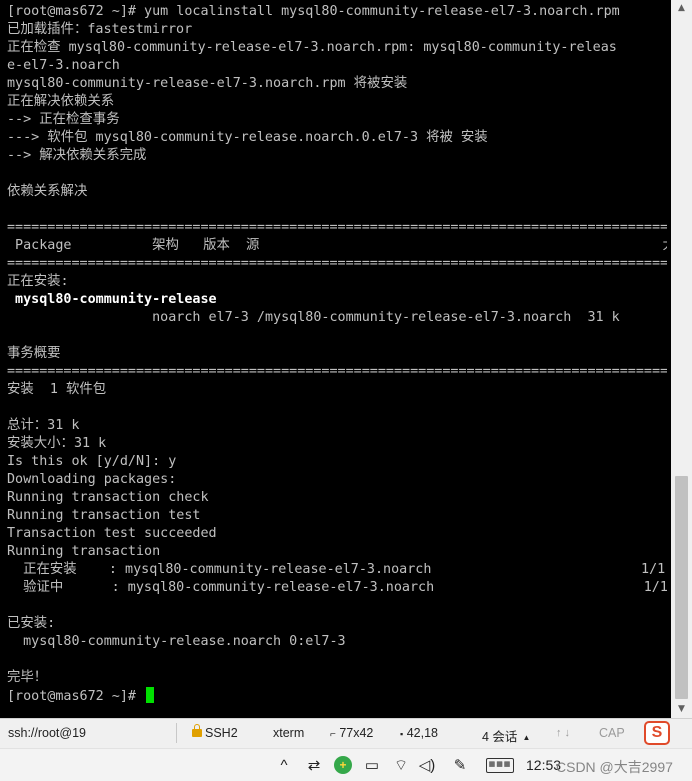 Image resolution: width=692 pixels, height=781 pixels. I want to click on terminal-line: 安装大小：31 k, so click(57, 443).